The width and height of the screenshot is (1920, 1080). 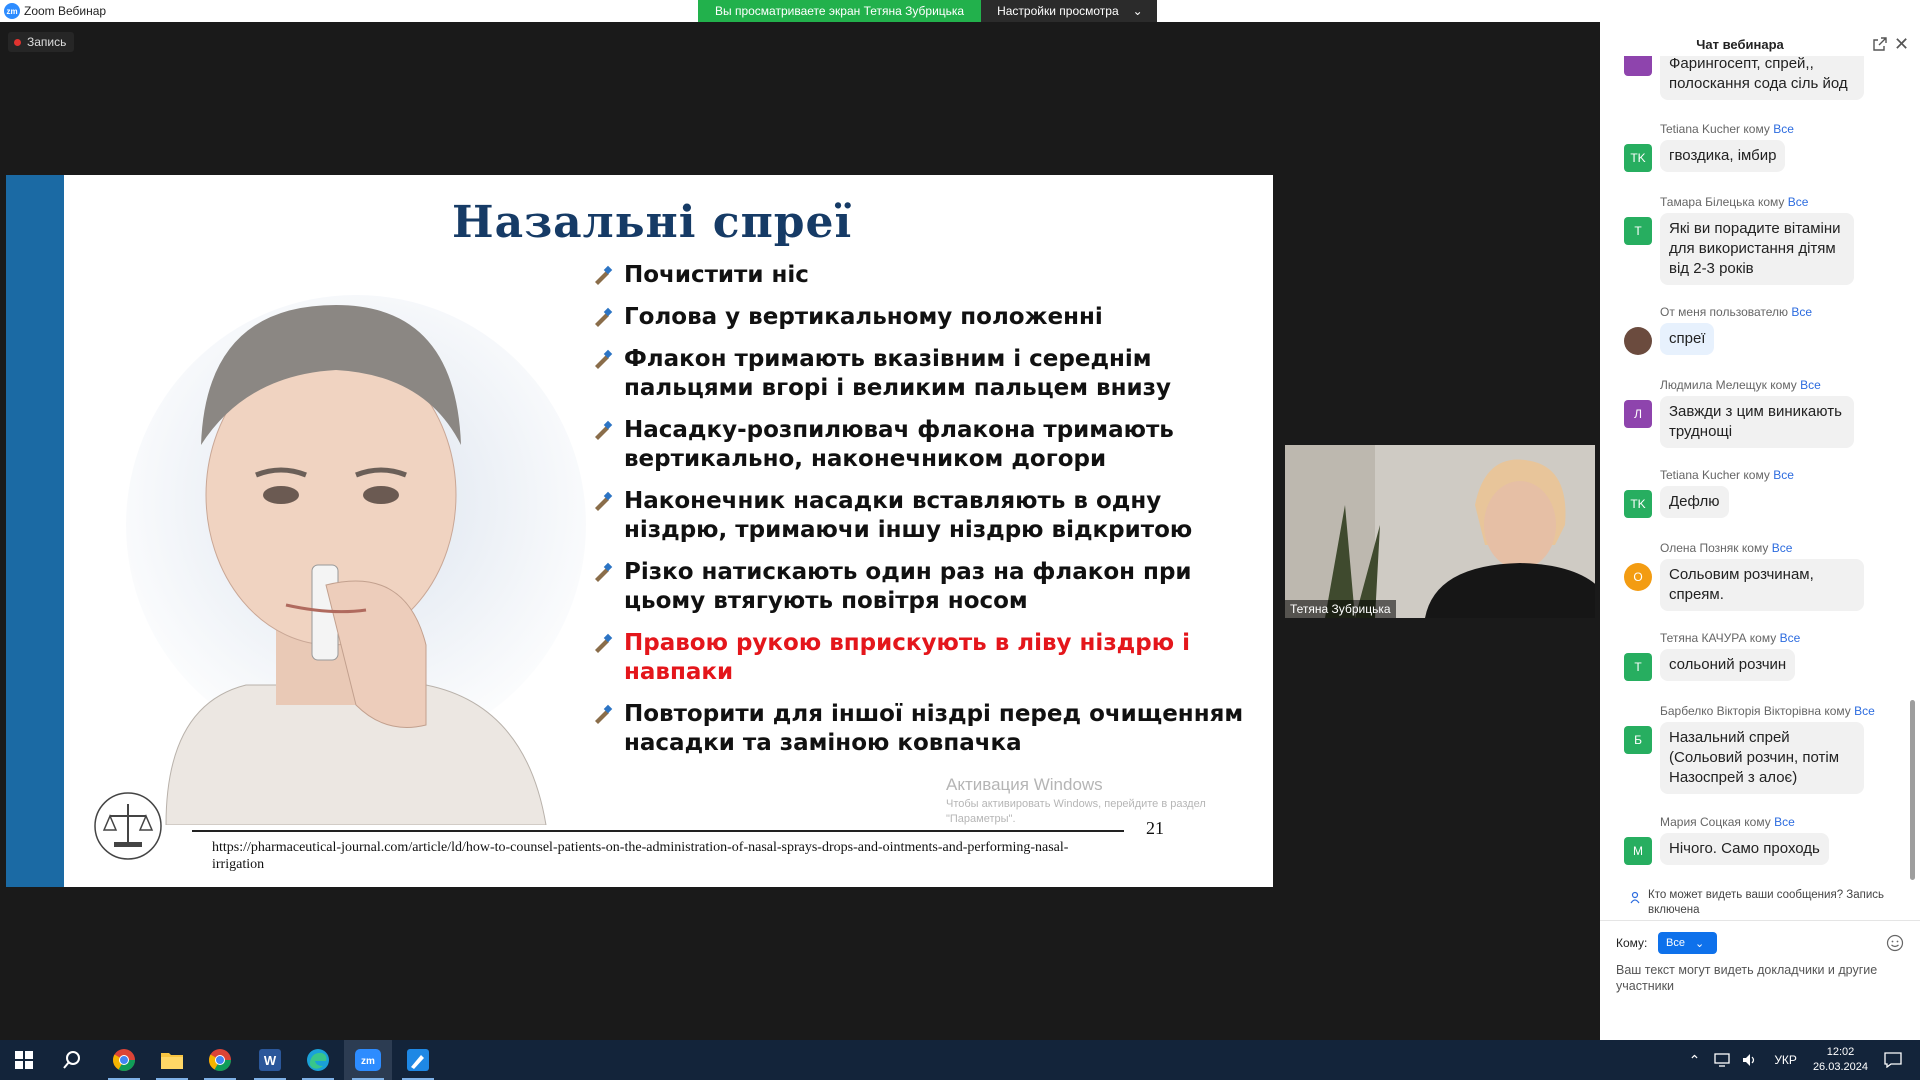 I want to click on chat-scrollbar, so click(x=1912, y=790).